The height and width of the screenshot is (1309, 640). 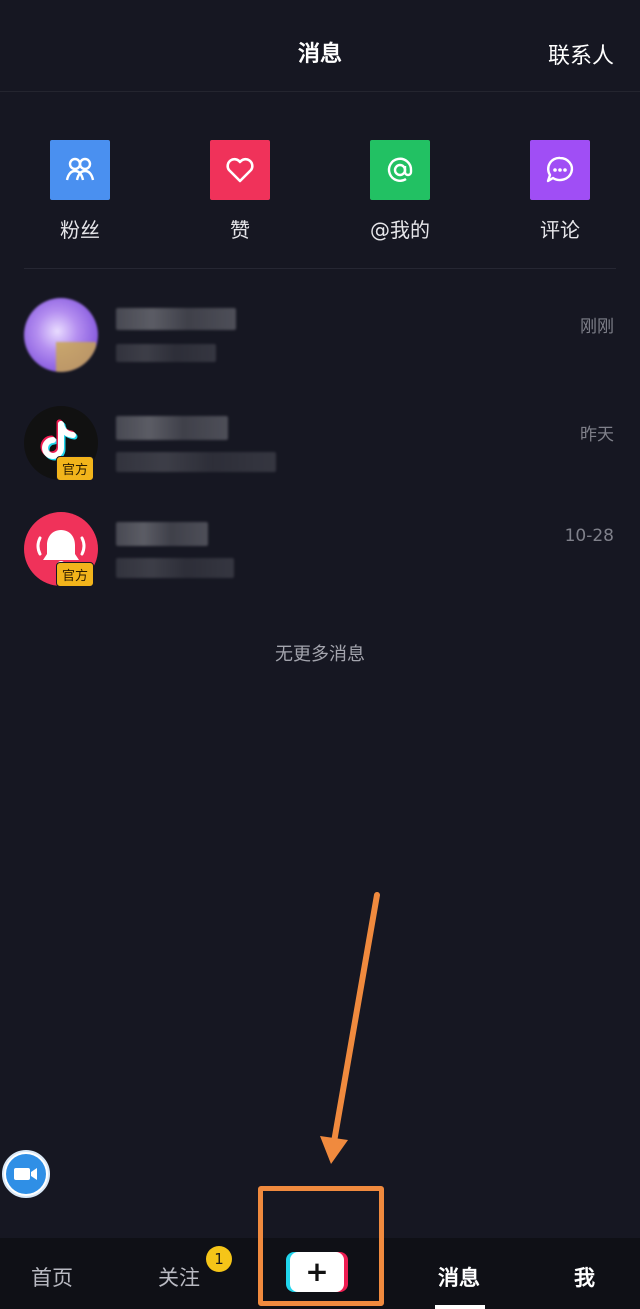 I want to click on comment-icon, so click(x=560, y=170).